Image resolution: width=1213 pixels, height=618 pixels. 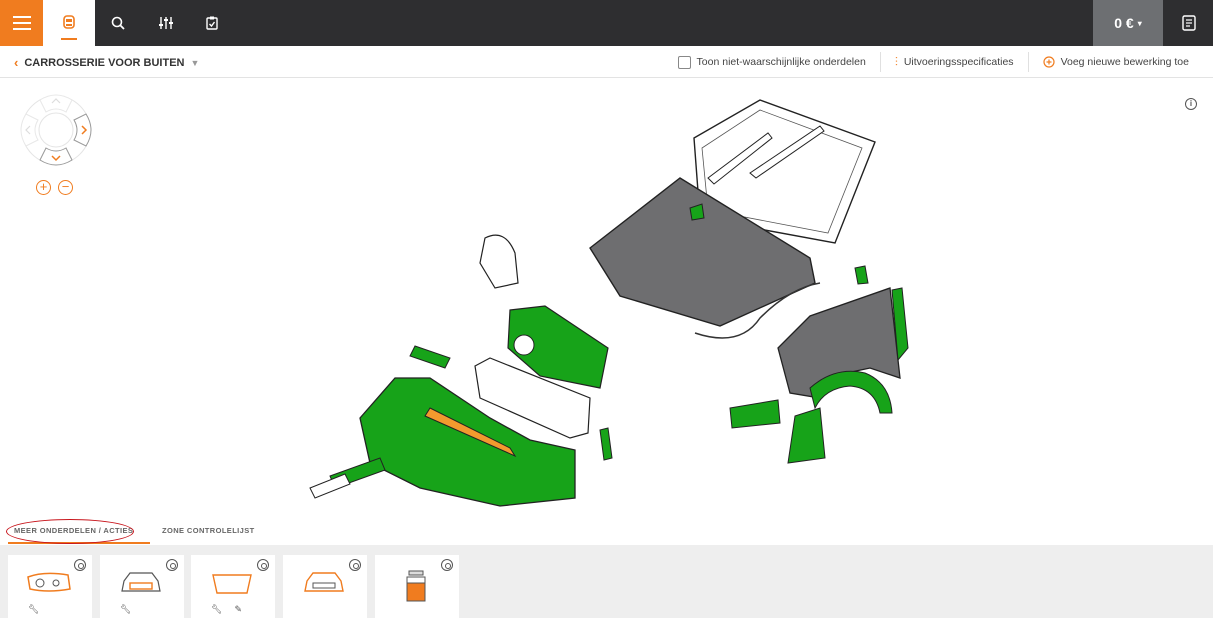 I want to click on search-button, so click(x=118, y=23).